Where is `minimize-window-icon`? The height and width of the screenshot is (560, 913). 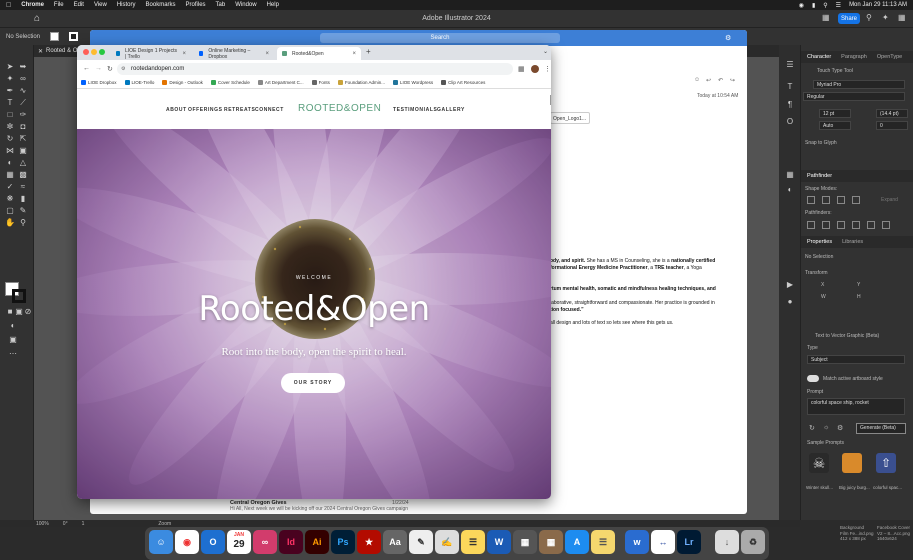
minimize-window-icon is located at coordinates (94, 52).